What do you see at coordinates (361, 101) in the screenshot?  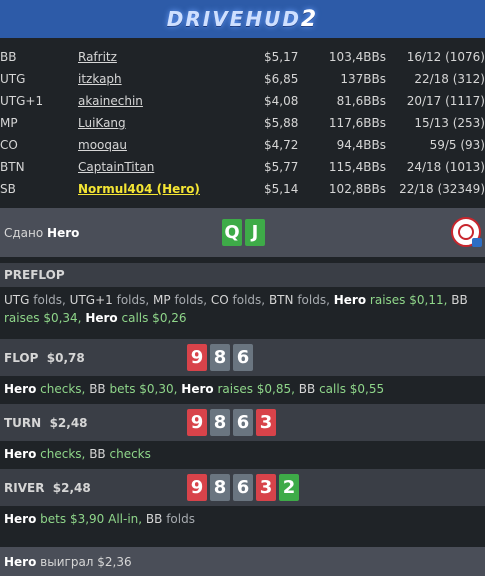 I see `stack-bbs: 81,6BBs` at bounding box center [361, 101].